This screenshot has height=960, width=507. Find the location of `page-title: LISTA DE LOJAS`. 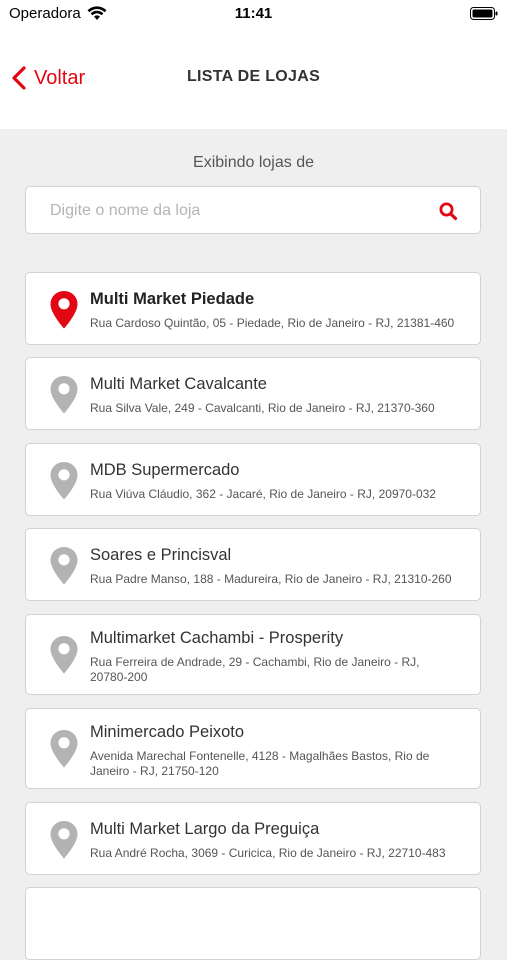

page-title: LISTA DE LOJAS is located at coordinates (253, 76).